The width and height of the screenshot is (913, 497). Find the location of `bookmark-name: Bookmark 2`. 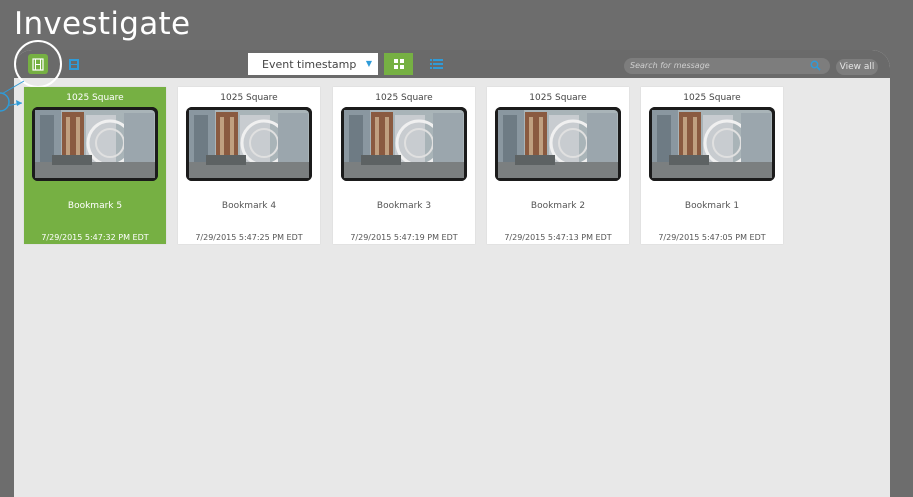

bookmark-name: Bookmark 2 is located at coordinates (558, 206).